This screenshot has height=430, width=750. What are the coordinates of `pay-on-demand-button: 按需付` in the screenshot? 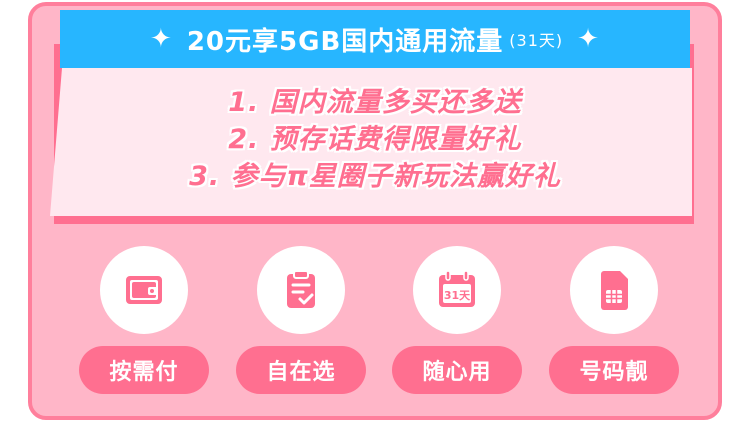 It's located at (144, 370).